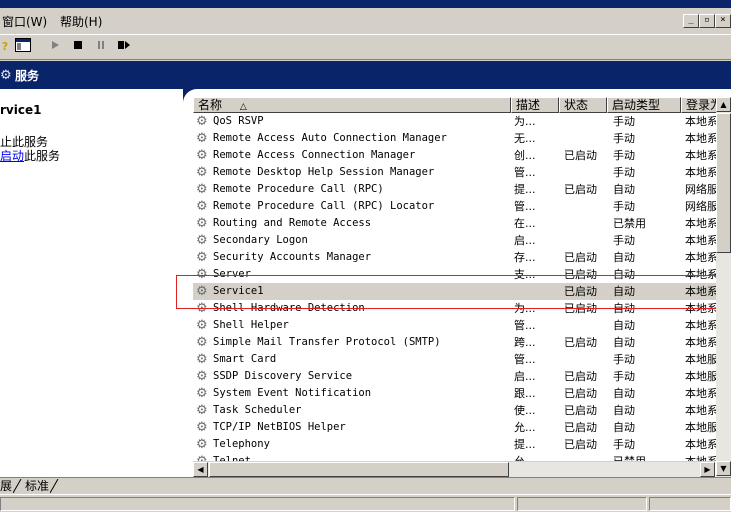 The width and height of the screenshot is (731, 512). I want to click on vertical-scroll-thumb, so click(723, 183).